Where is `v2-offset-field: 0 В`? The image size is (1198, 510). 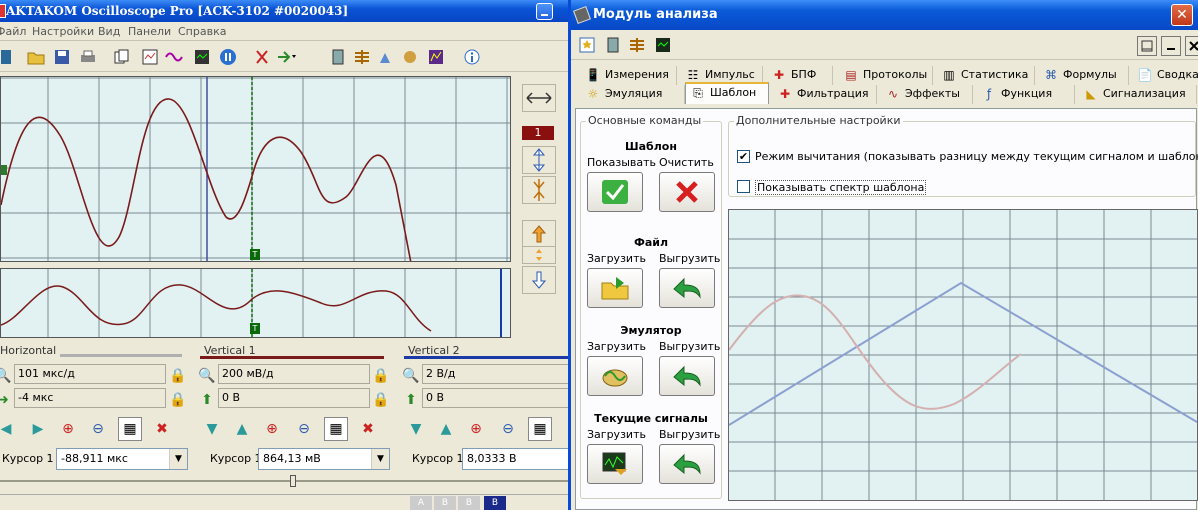 v2-offset-field: 0 В is located at coordinates (495, 398).